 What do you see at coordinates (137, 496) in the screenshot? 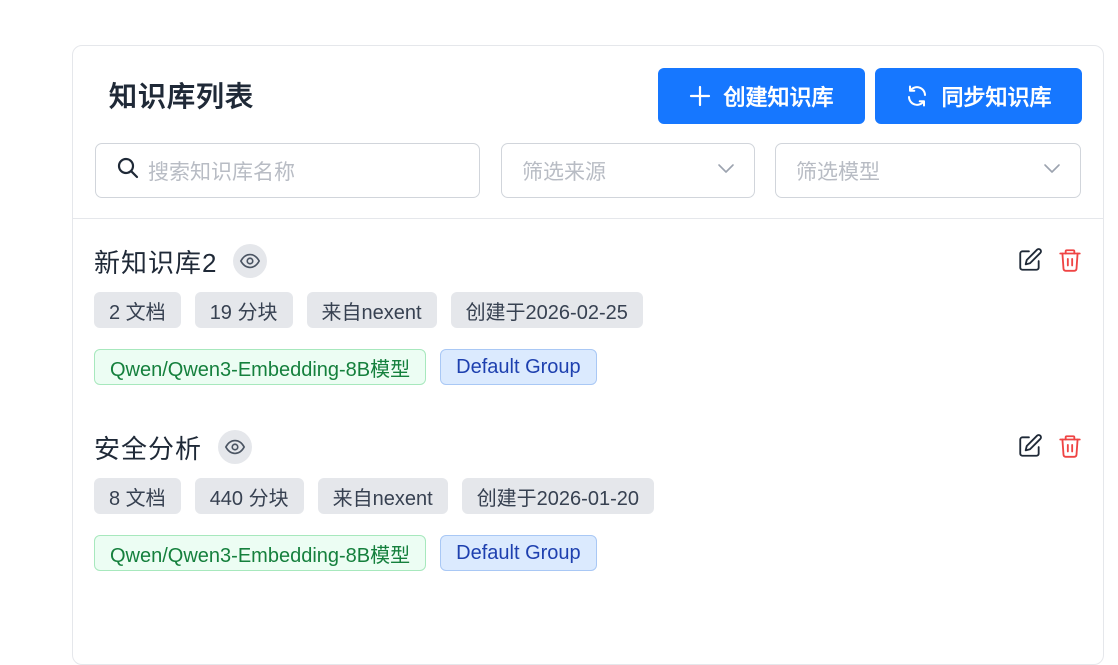
I see `doc-count-badge: 8 文档` at bounding box center [137, 496].